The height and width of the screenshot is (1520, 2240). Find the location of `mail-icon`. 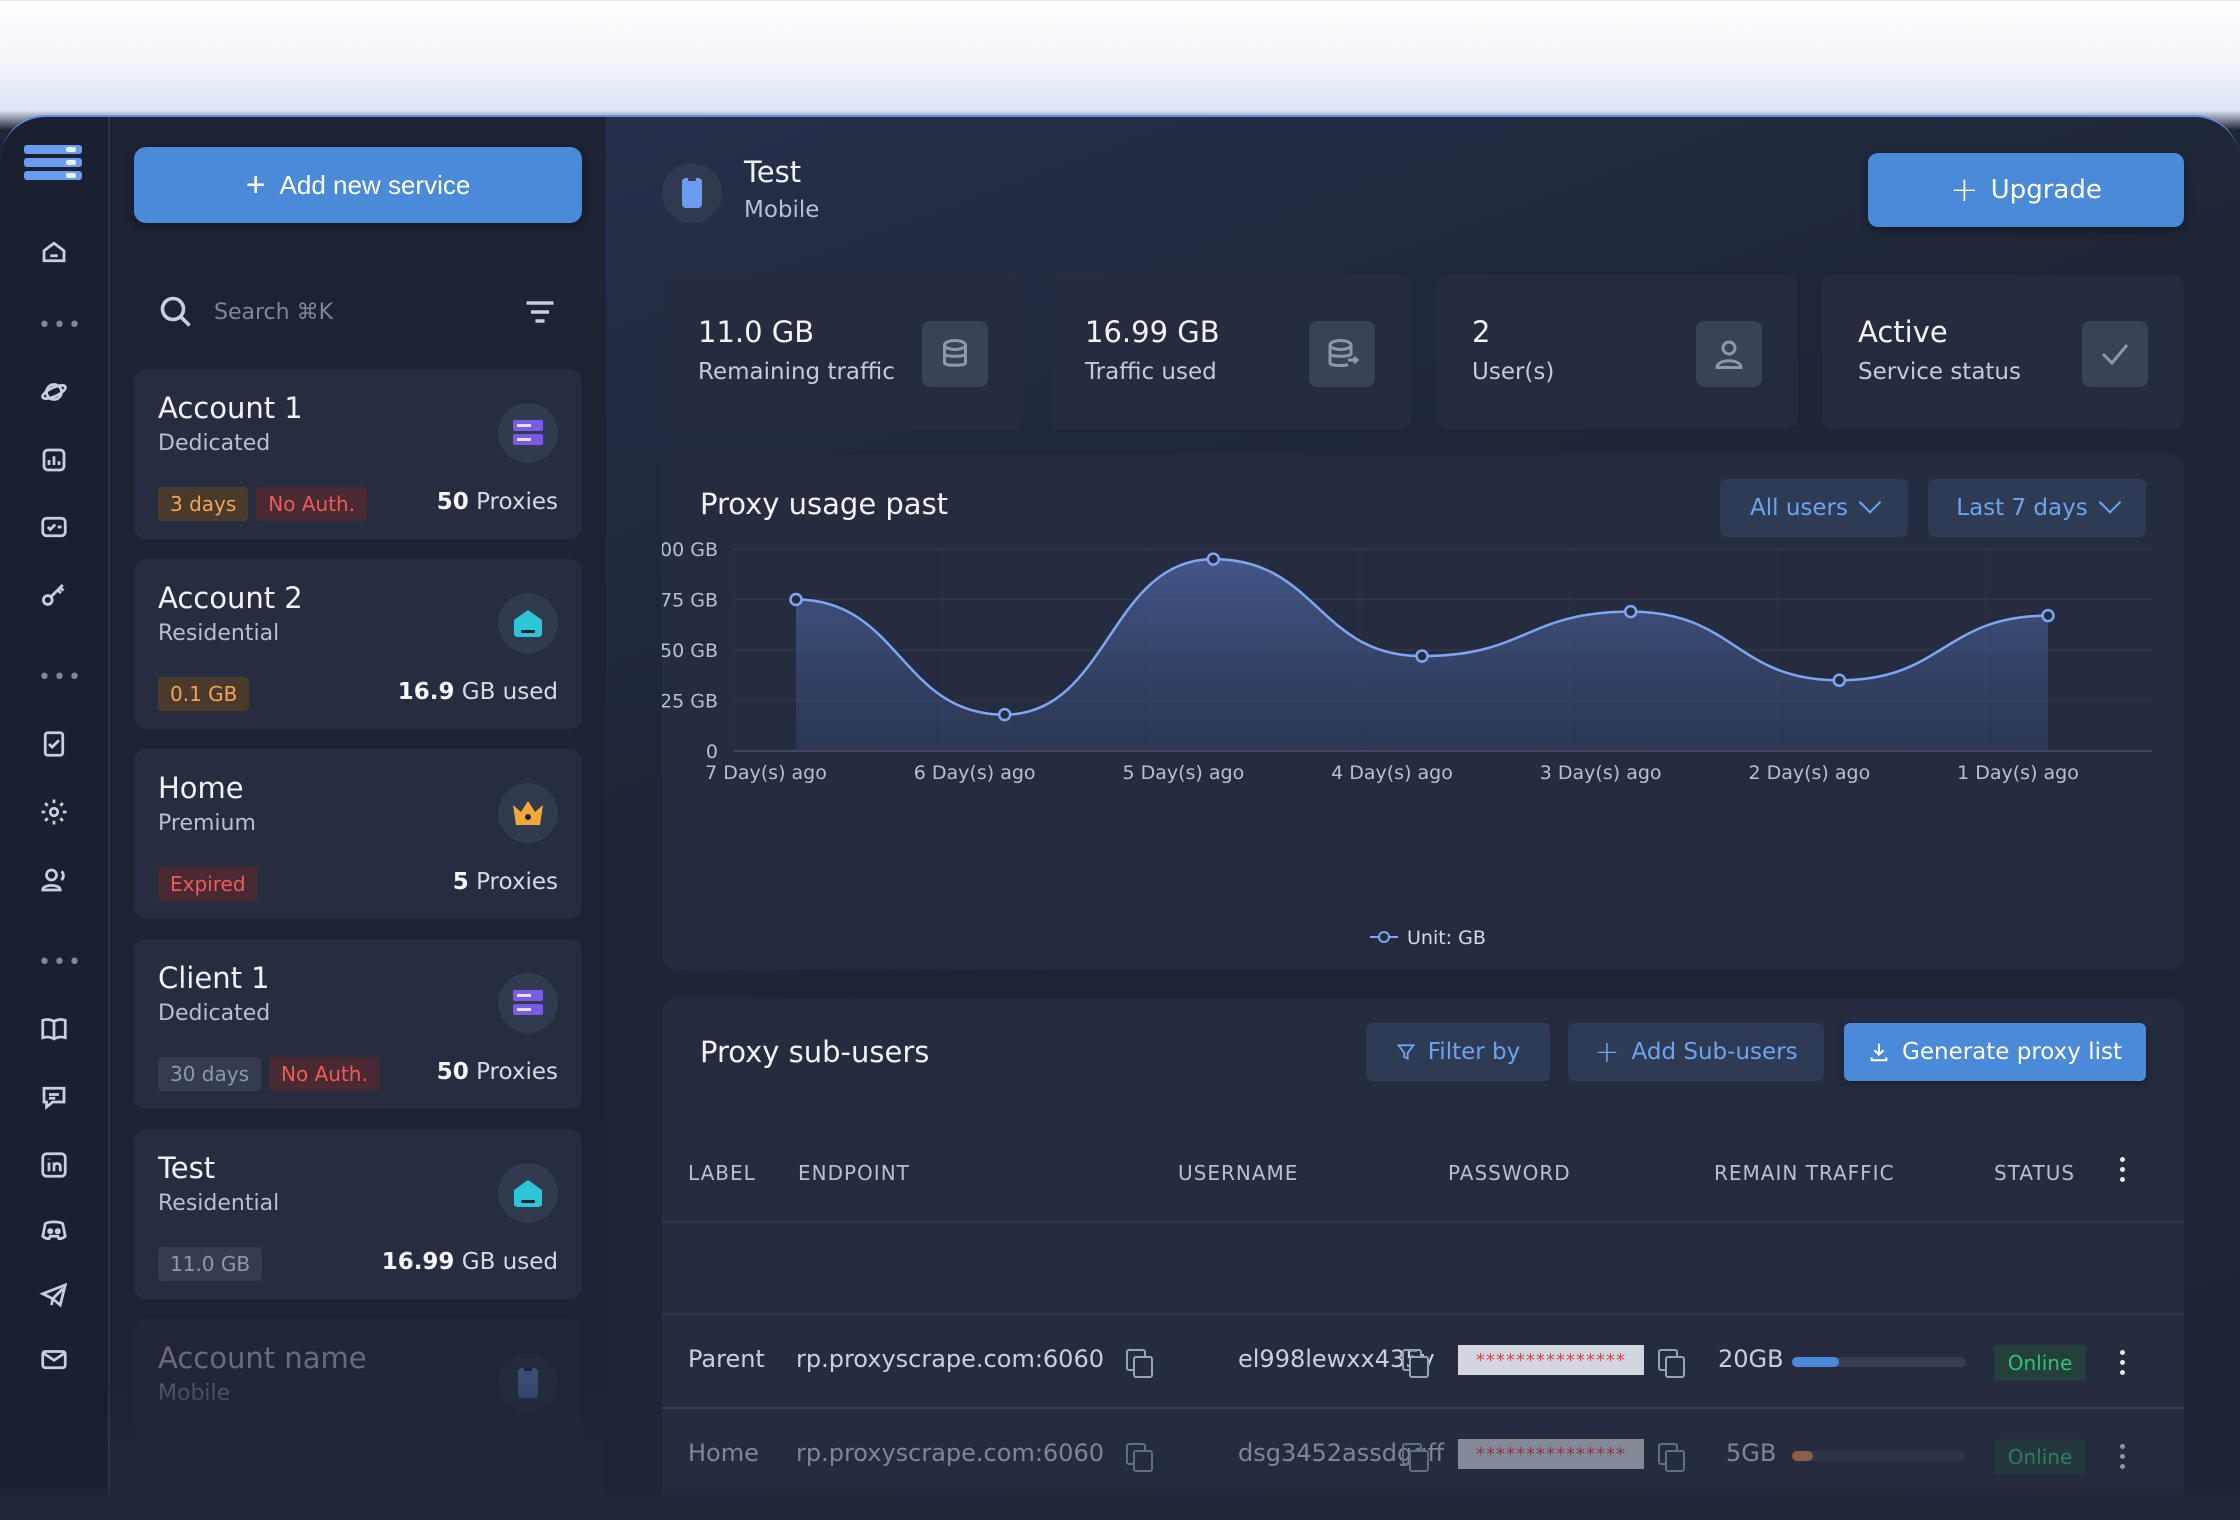

mail-icon is located at coordinates (54, 1359).